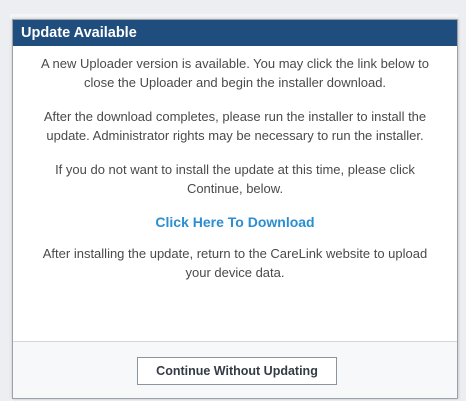 The width and height of the screenshot is (466, 401). I want to click on background-right-strip, so click(462, 207).